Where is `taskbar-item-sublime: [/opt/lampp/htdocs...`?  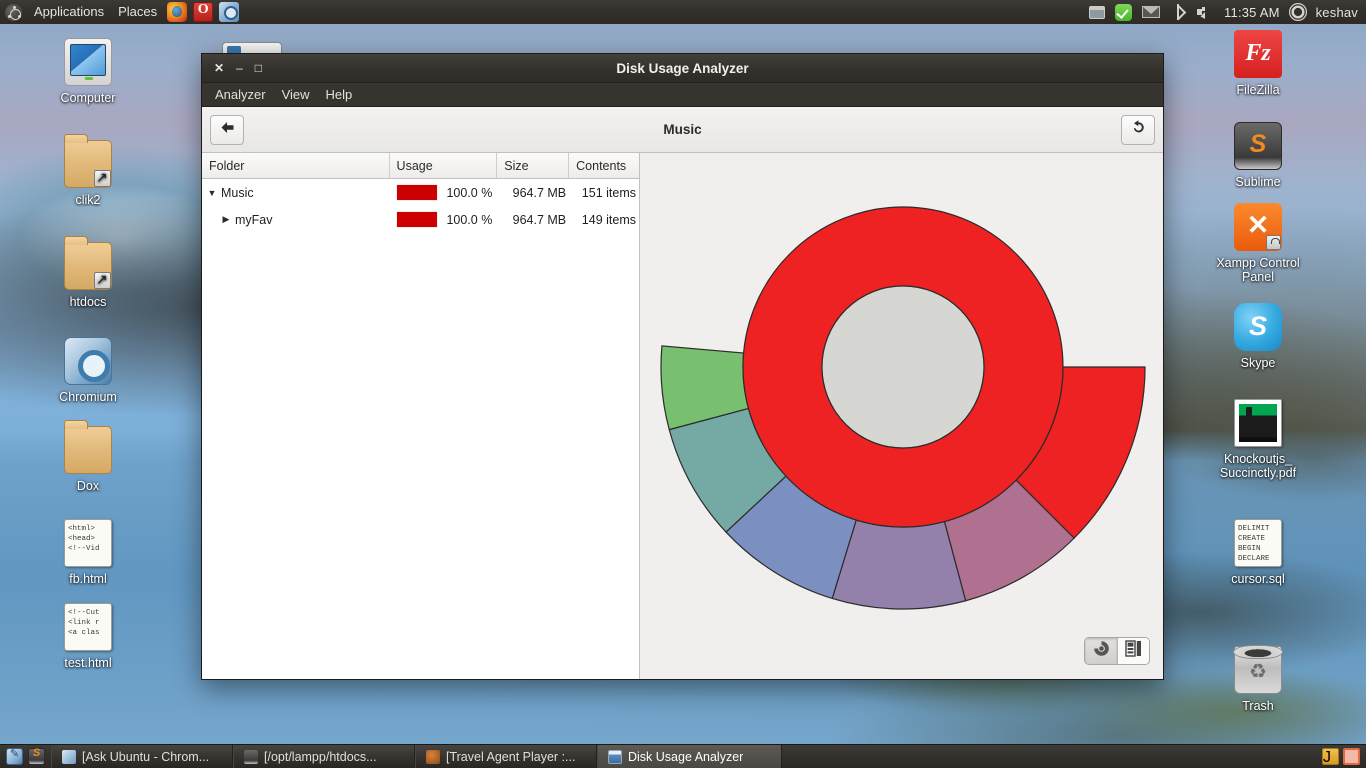
taskbar-item-sublime: [/opt/lampp/htdocs... is located at coordinates (324, 756).